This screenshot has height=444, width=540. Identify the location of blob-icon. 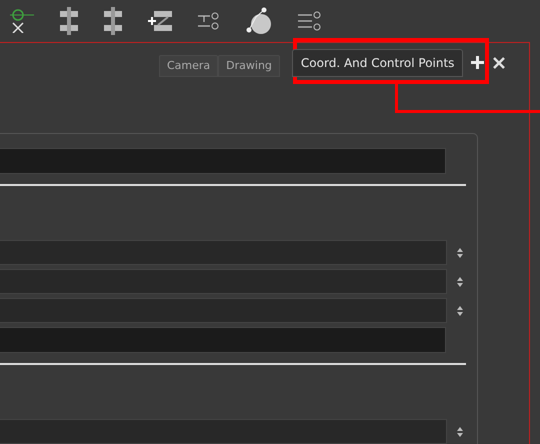
(259, 21).